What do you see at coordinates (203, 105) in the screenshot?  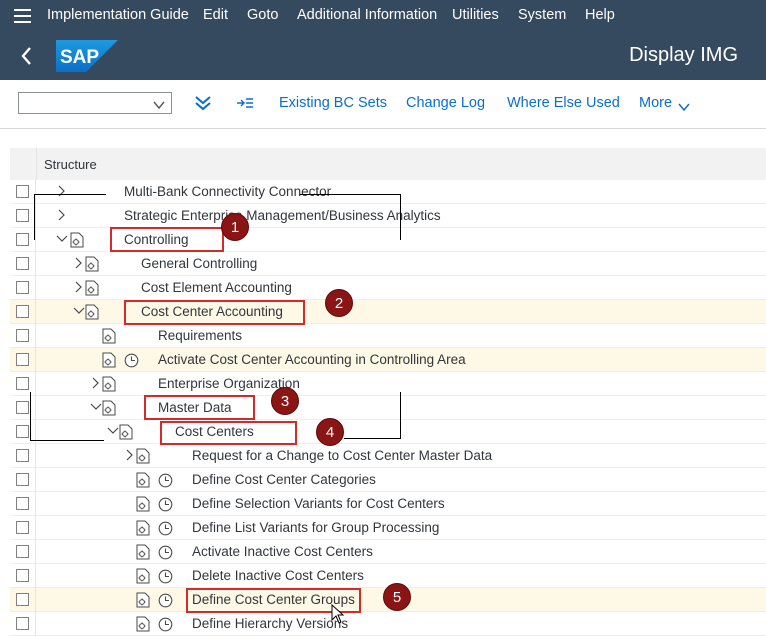 I see `expand-all-icon` at bounding box center [203, 105].